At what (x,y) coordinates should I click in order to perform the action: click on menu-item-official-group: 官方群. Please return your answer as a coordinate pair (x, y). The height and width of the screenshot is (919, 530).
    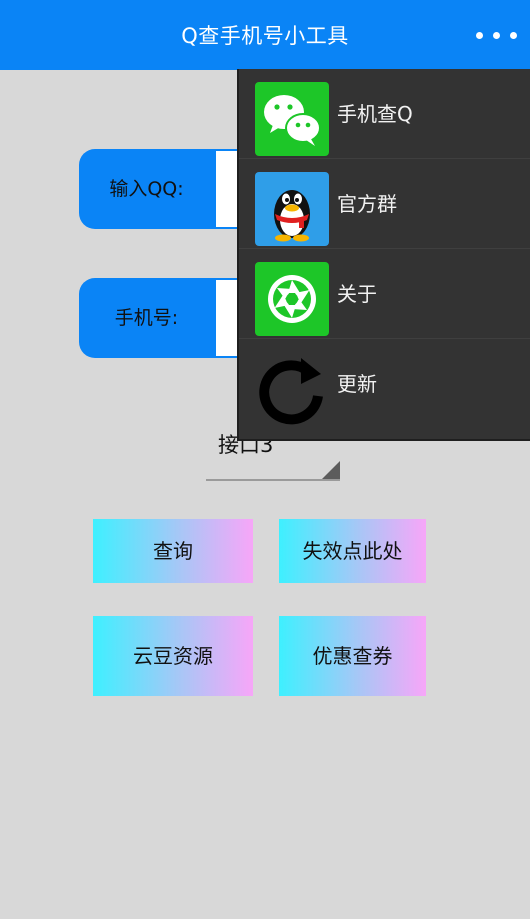
    Looking at the image, I should click on (384, 204).